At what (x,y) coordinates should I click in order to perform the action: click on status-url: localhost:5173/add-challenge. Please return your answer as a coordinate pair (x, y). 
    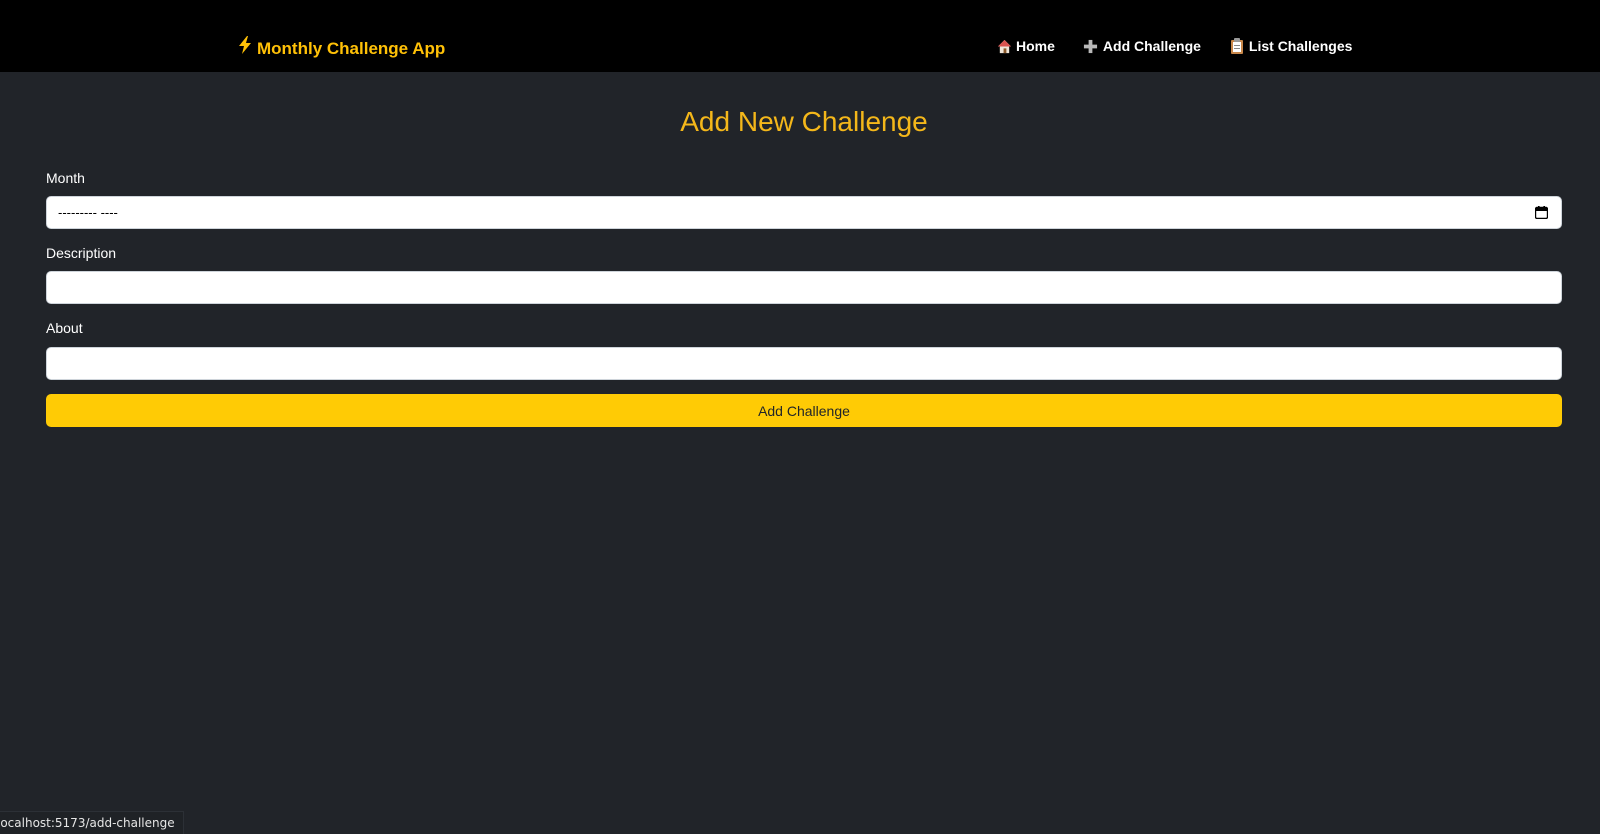
    Looking at the image, I should click on (87, 823).